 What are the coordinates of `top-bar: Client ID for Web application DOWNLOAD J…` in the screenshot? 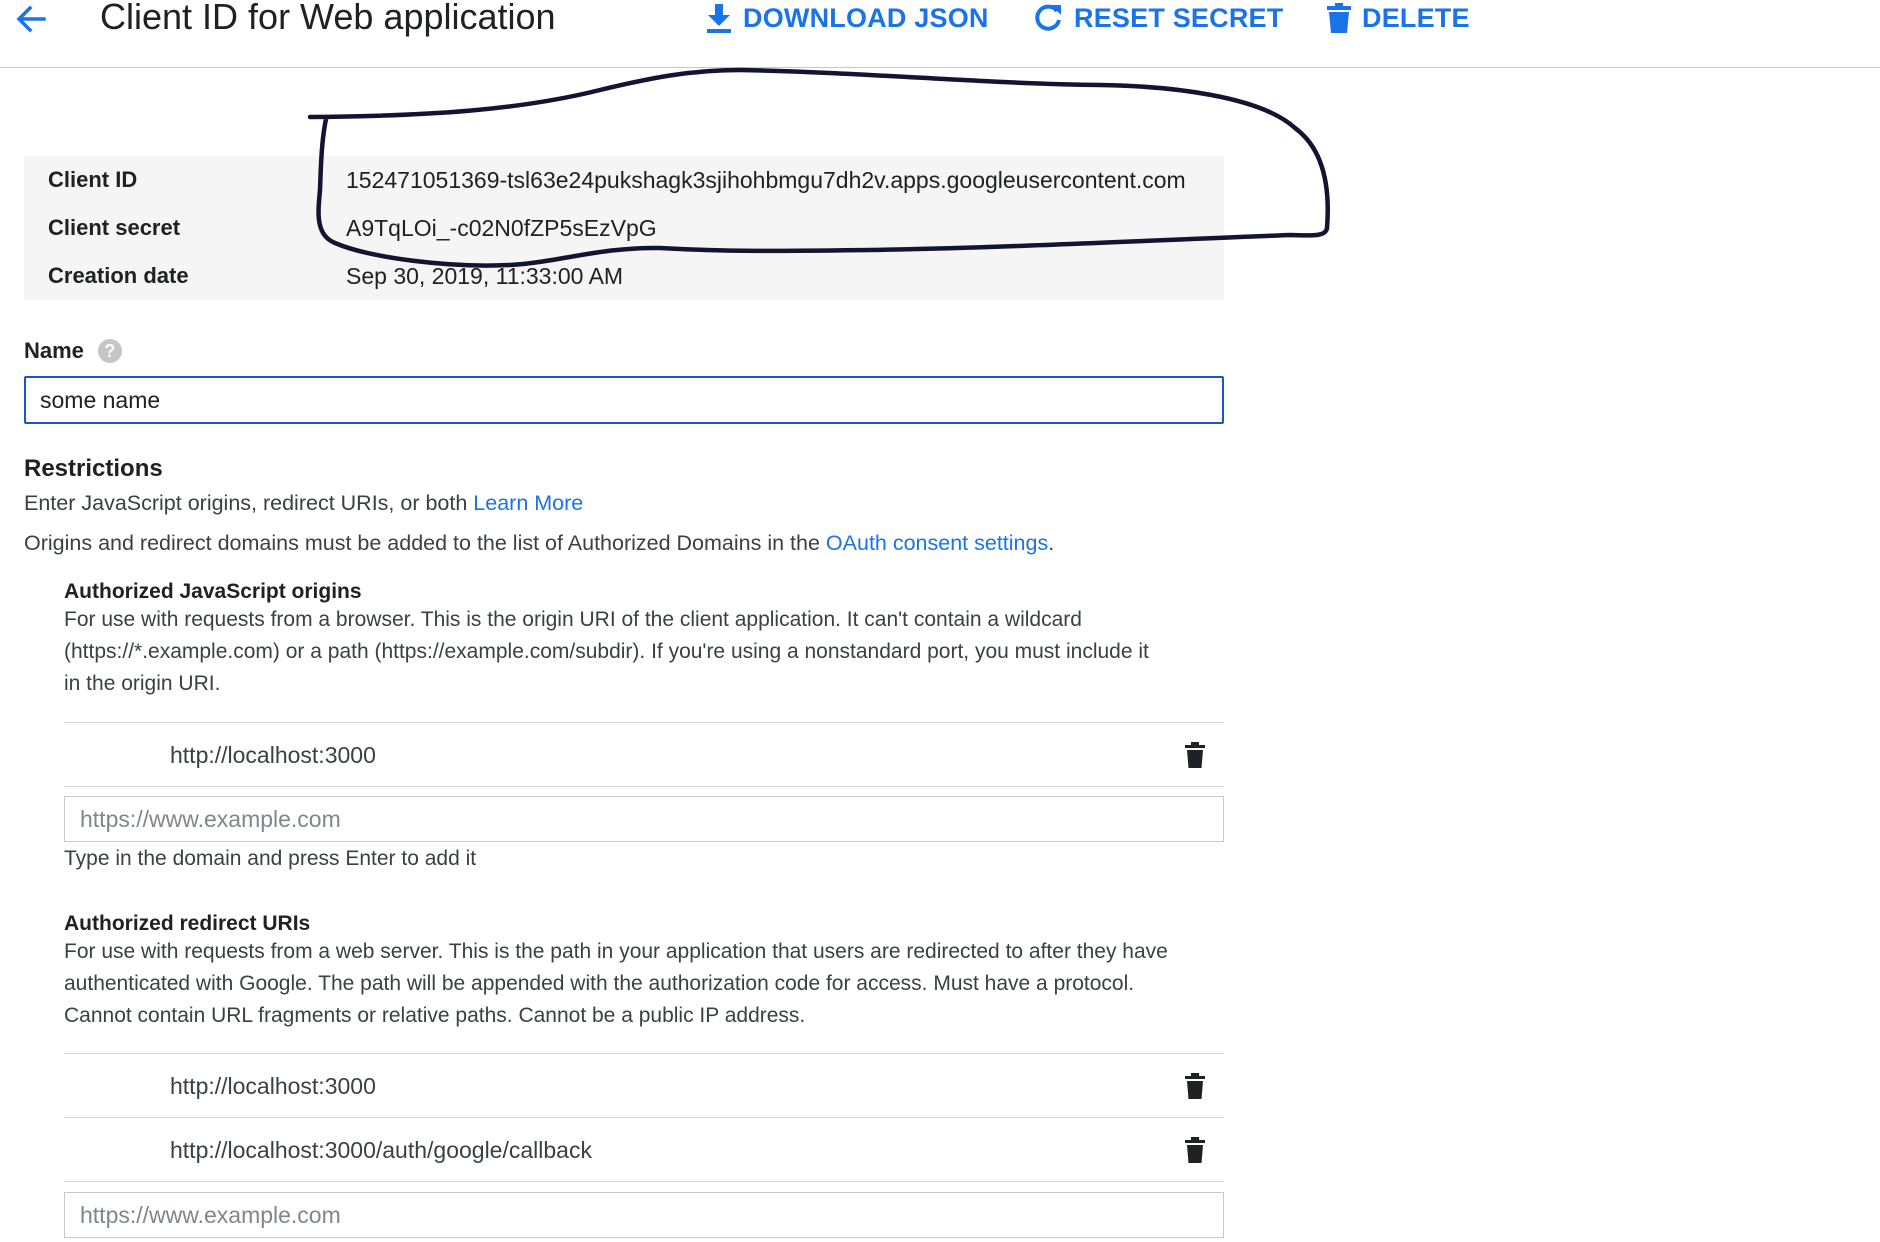 It's located at (940, 34).